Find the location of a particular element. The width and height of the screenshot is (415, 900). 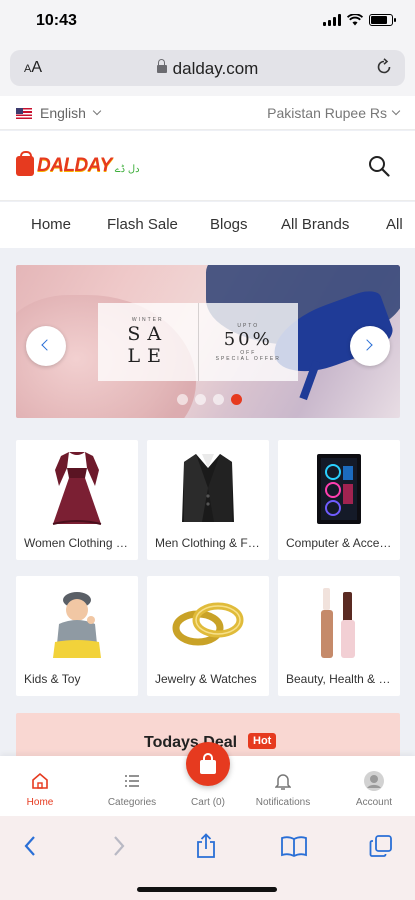

tab-notifications: Notifications is located at coordinates (283, 789).